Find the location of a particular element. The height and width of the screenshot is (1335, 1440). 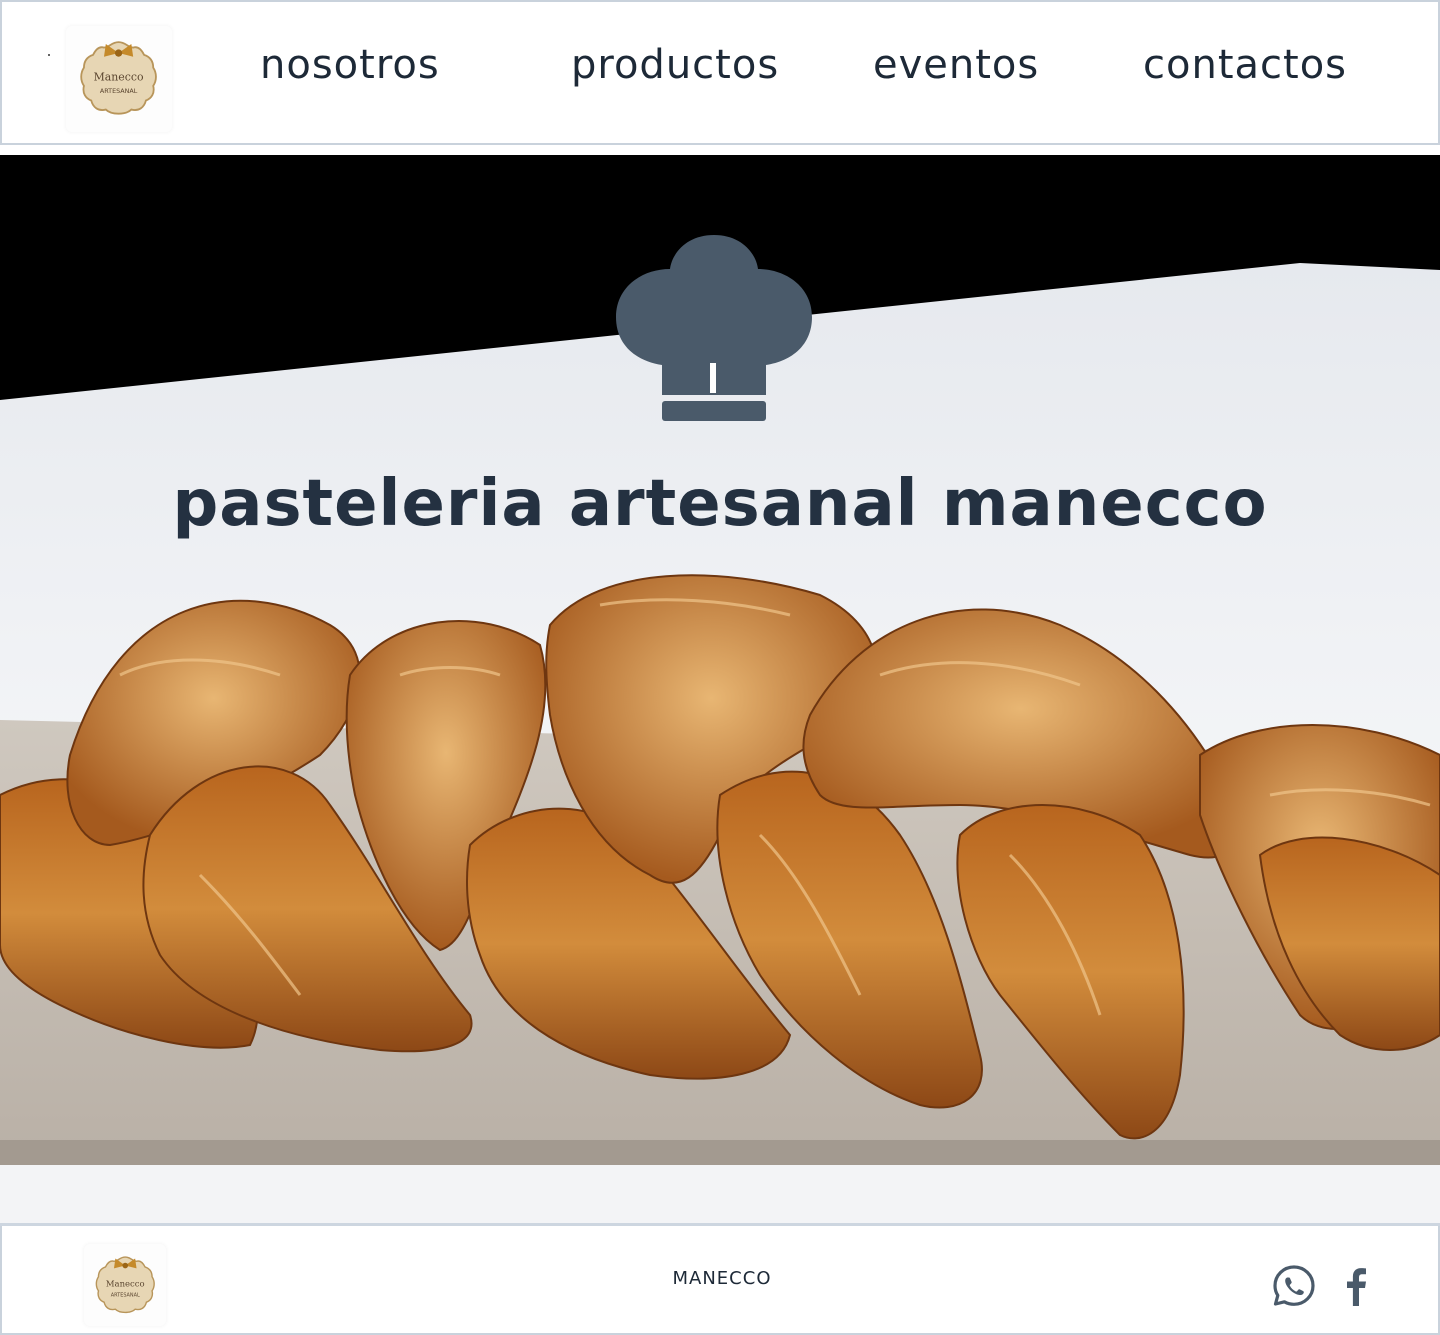

nav-link-contactos: contactos is located at coordinates (1245, 65).